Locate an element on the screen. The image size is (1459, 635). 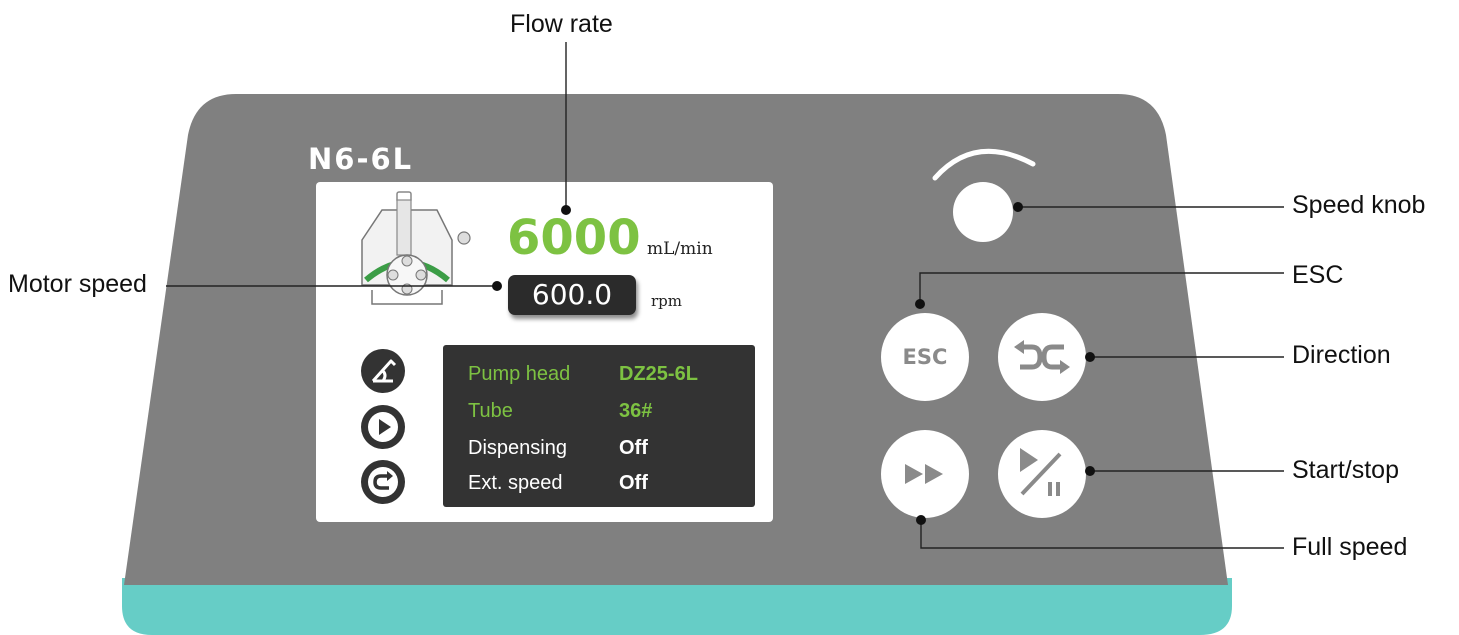
full-speed-button is located at coordinates (925, 474).